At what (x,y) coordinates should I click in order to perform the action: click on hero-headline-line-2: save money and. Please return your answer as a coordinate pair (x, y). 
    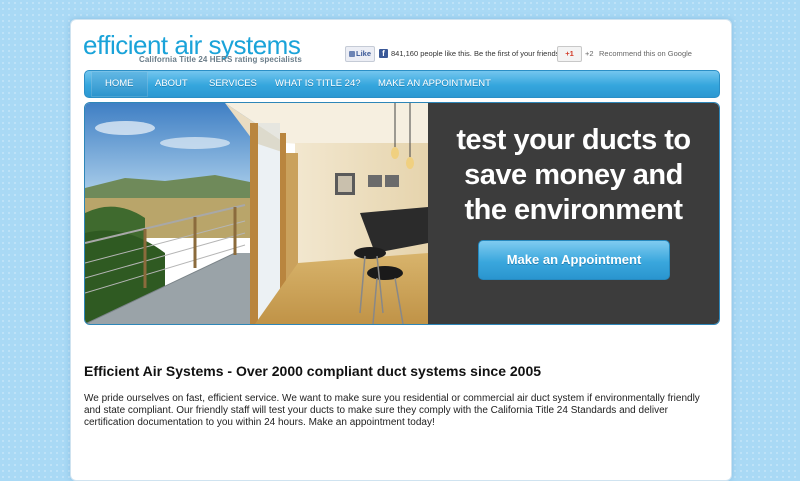
    Looking at the image, I should click on (573, 175).